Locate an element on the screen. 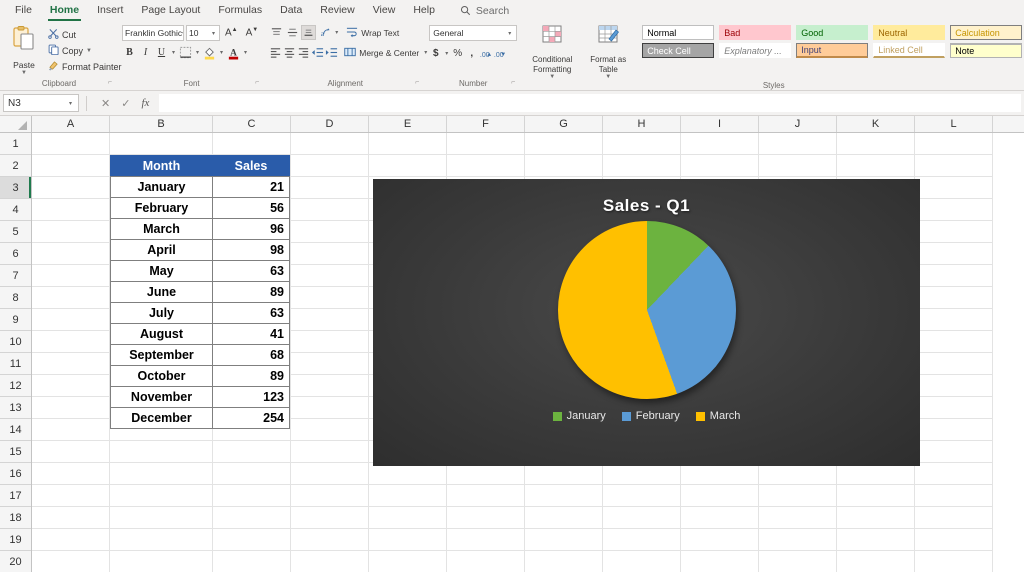 This screenshot has width=1024, height=576. row-header-7: 7 is located at coordinates (15, 276).